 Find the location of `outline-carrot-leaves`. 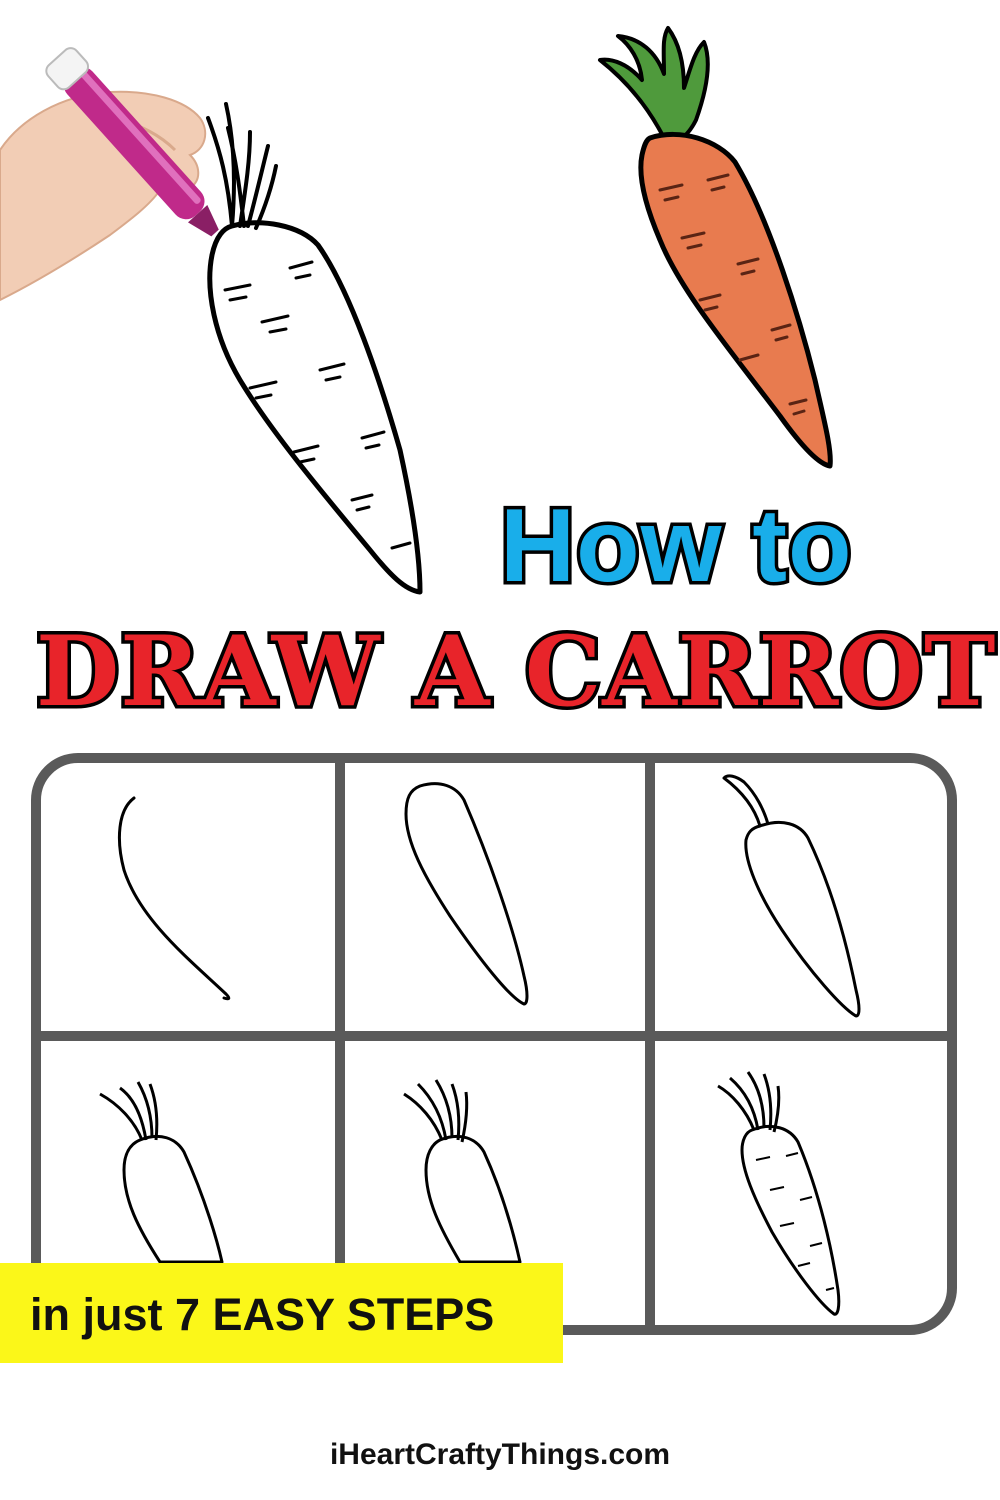

outline-carrot-leaves is located at coordinates (242, 166).